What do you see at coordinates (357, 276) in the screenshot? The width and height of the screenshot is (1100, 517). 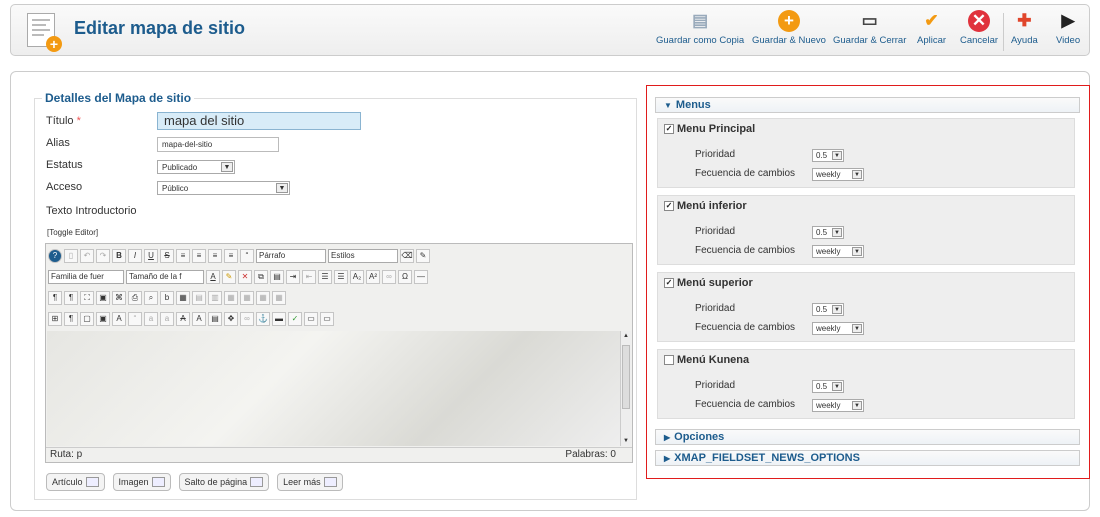 I see `subscript-icon: A₂` at bounding box center [357, 276].